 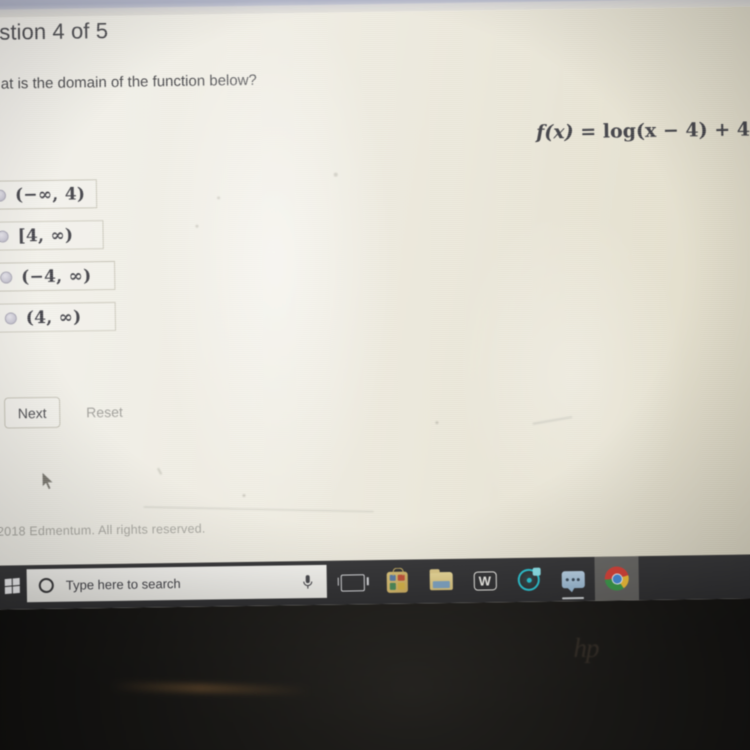 What do you see at coordinates (45, 235) in the screenshot?
I see `answer-option-2-label: [4, ∞)` at bounding box center [45, 235].